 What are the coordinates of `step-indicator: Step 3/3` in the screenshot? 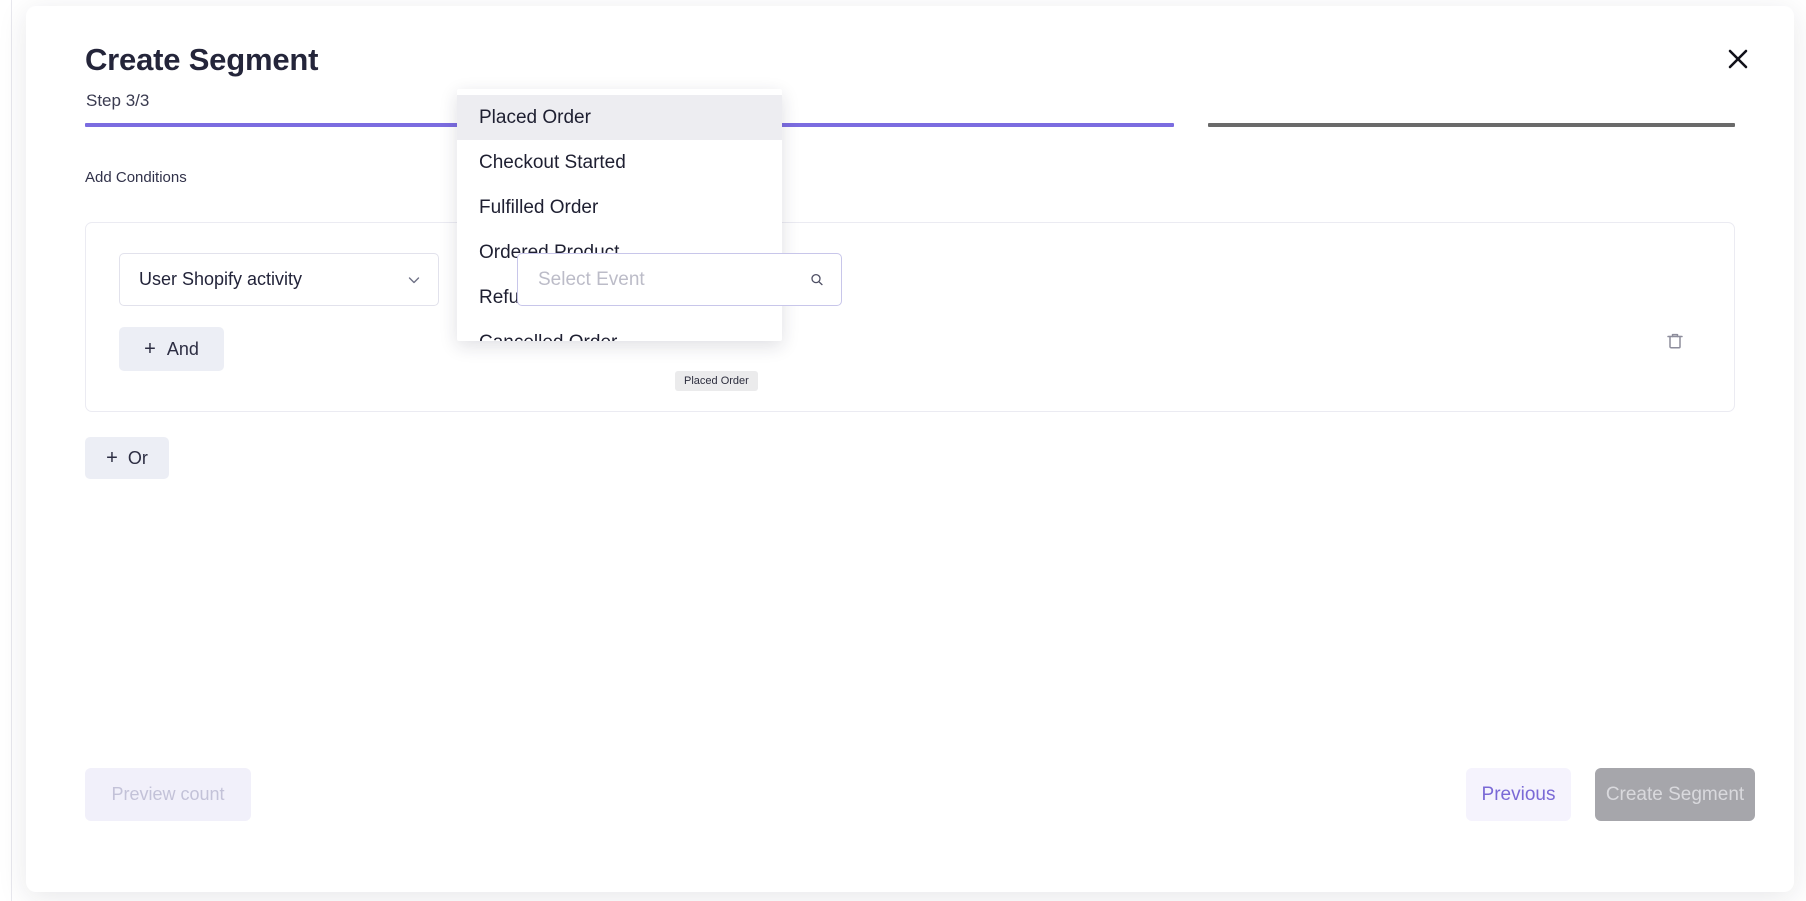 It's located at (118, 100).